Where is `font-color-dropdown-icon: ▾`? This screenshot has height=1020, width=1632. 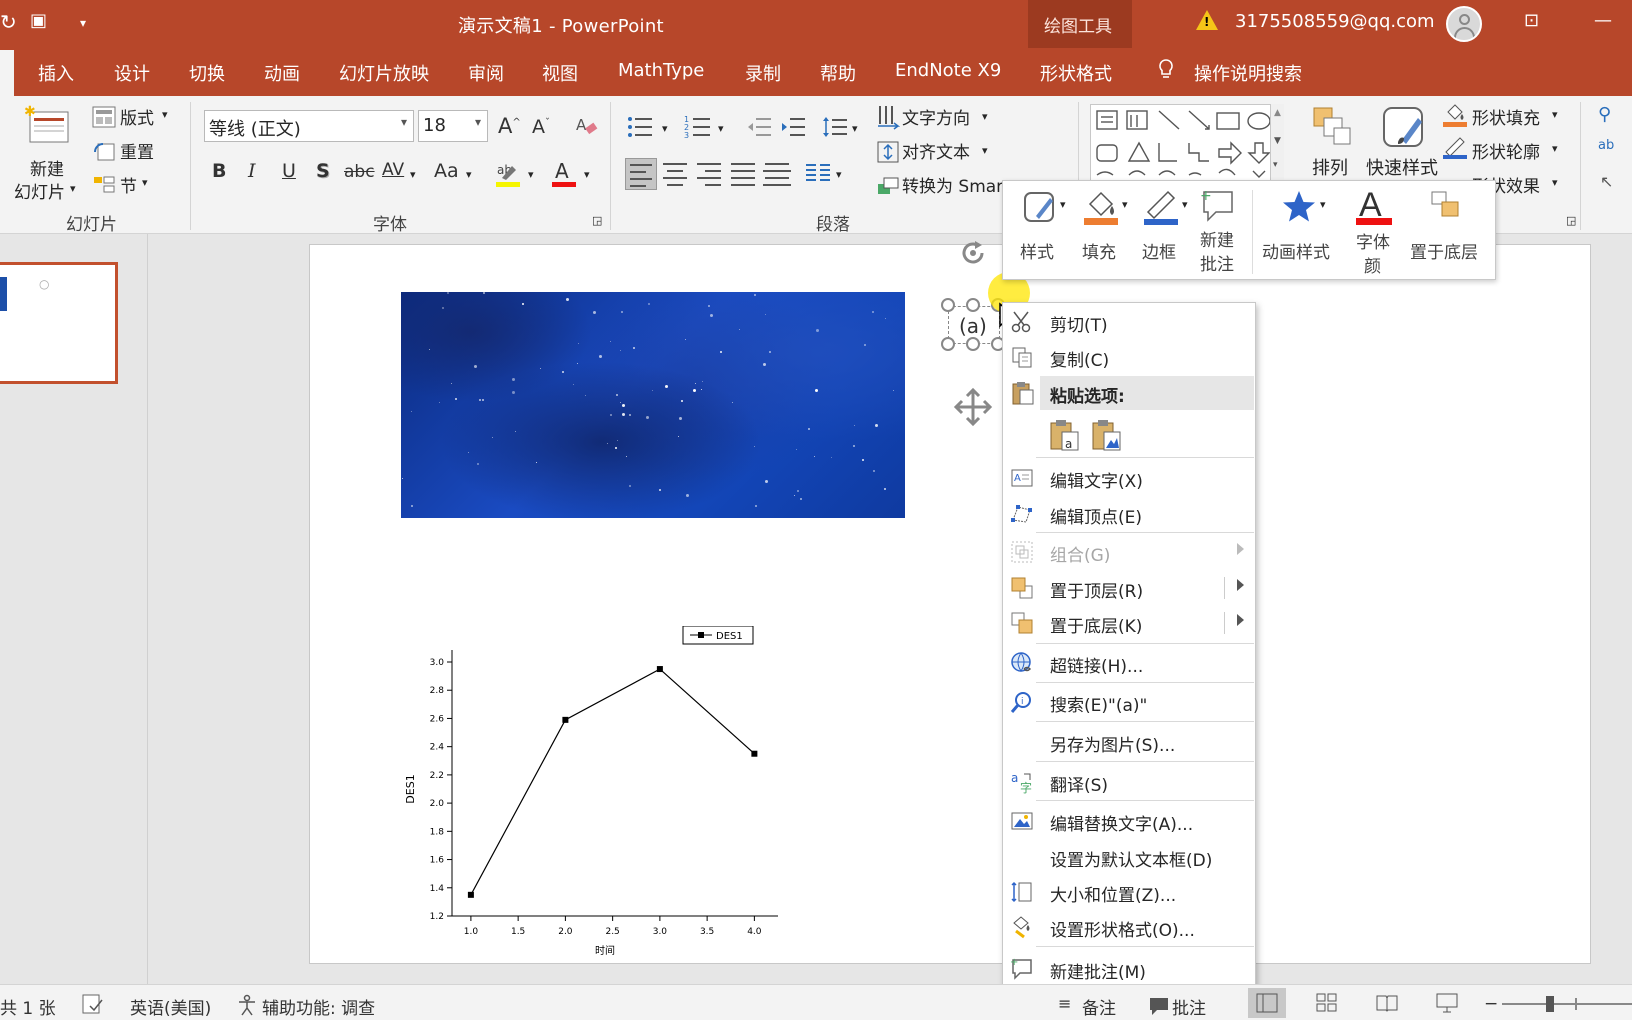
font-color-dropdown-icon: ▾ is located at coordinates (587, 174).